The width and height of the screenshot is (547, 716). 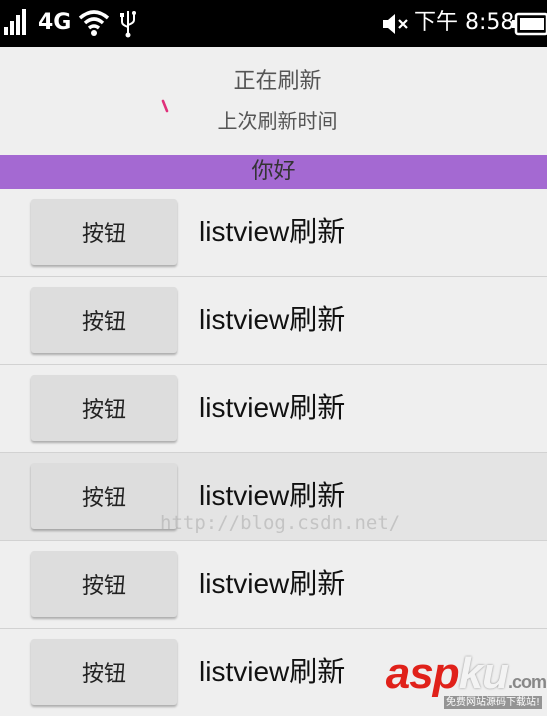 I want to click on usb-icon, so click(x=128, y=24).